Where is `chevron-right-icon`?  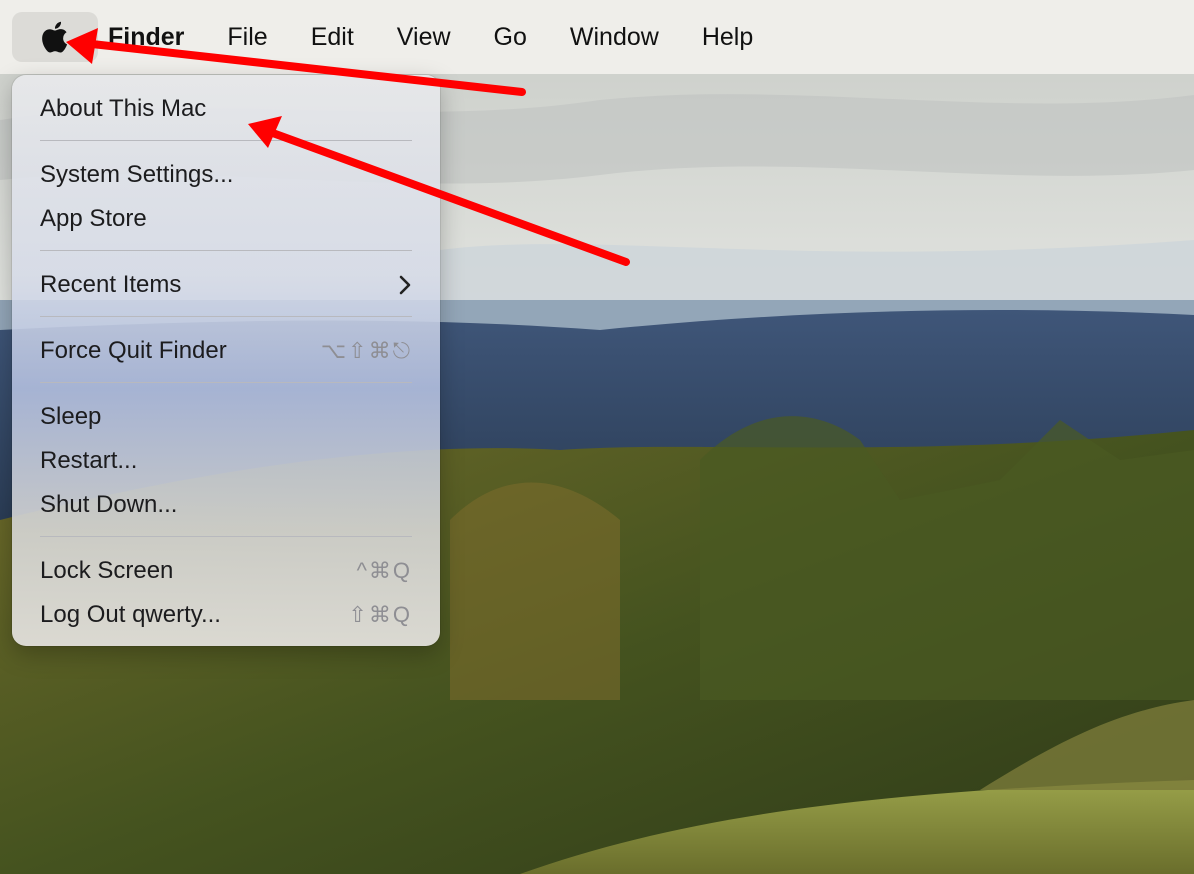 chevron-right-icon is located at coordinates (405, 285).